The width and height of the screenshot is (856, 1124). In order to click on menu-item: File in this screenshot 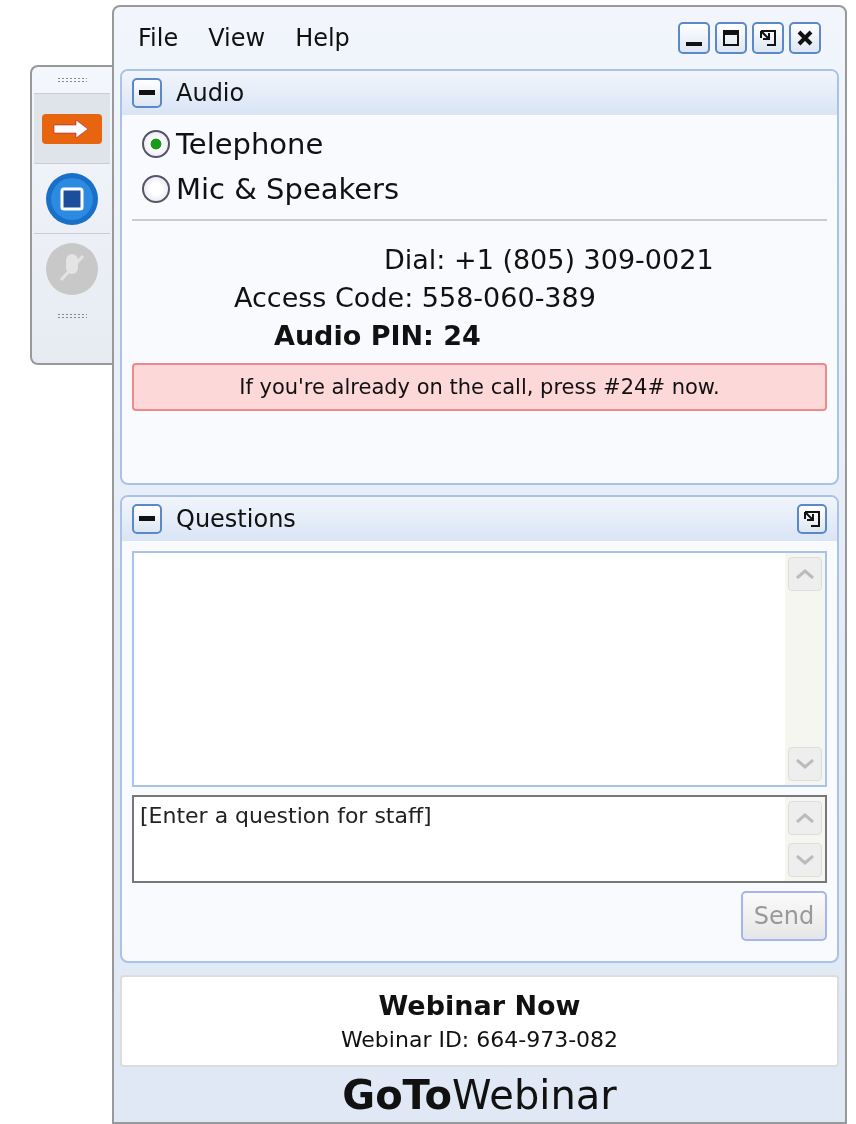, I will do `click(158, 38)`.